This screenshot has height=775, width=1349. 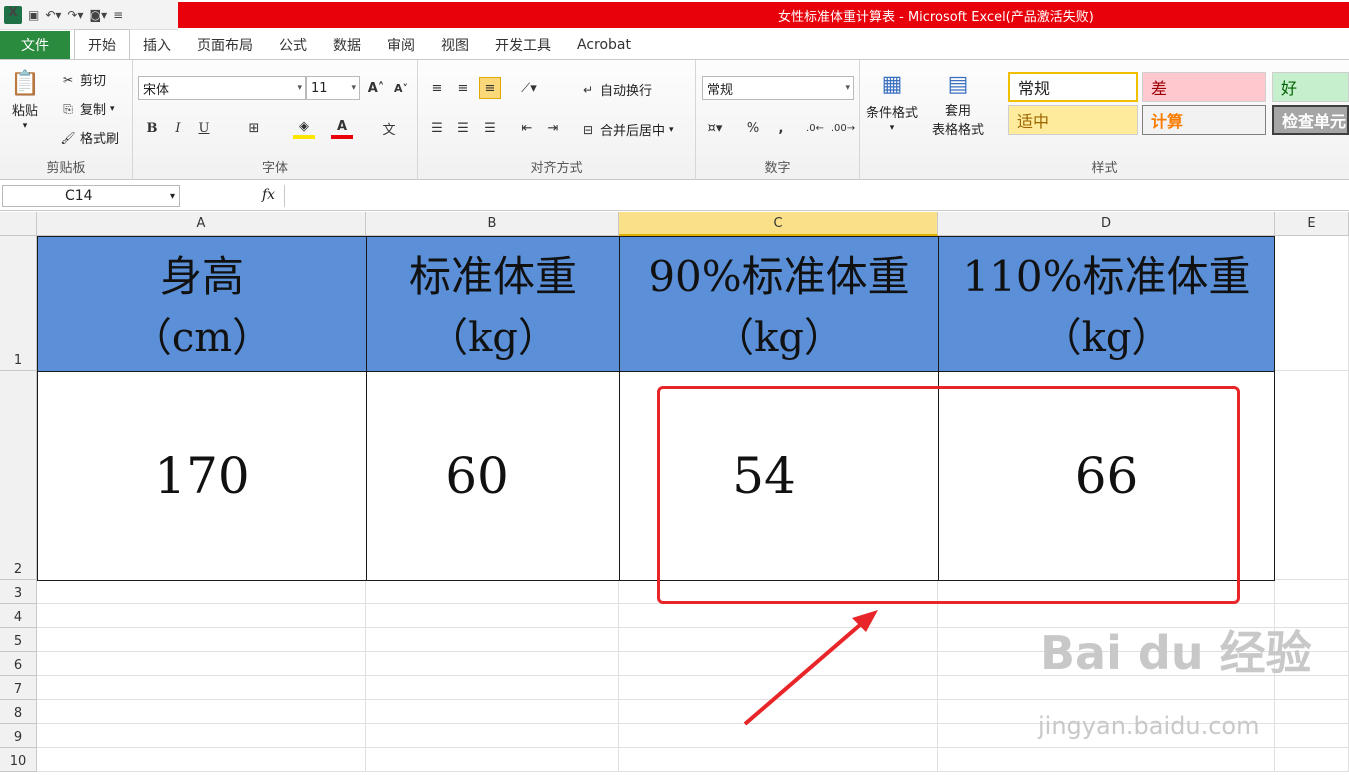 What do you see at coordinates (201, 688) in the screenshot?
I see `cell-a7` at bounding box center [201, 688].